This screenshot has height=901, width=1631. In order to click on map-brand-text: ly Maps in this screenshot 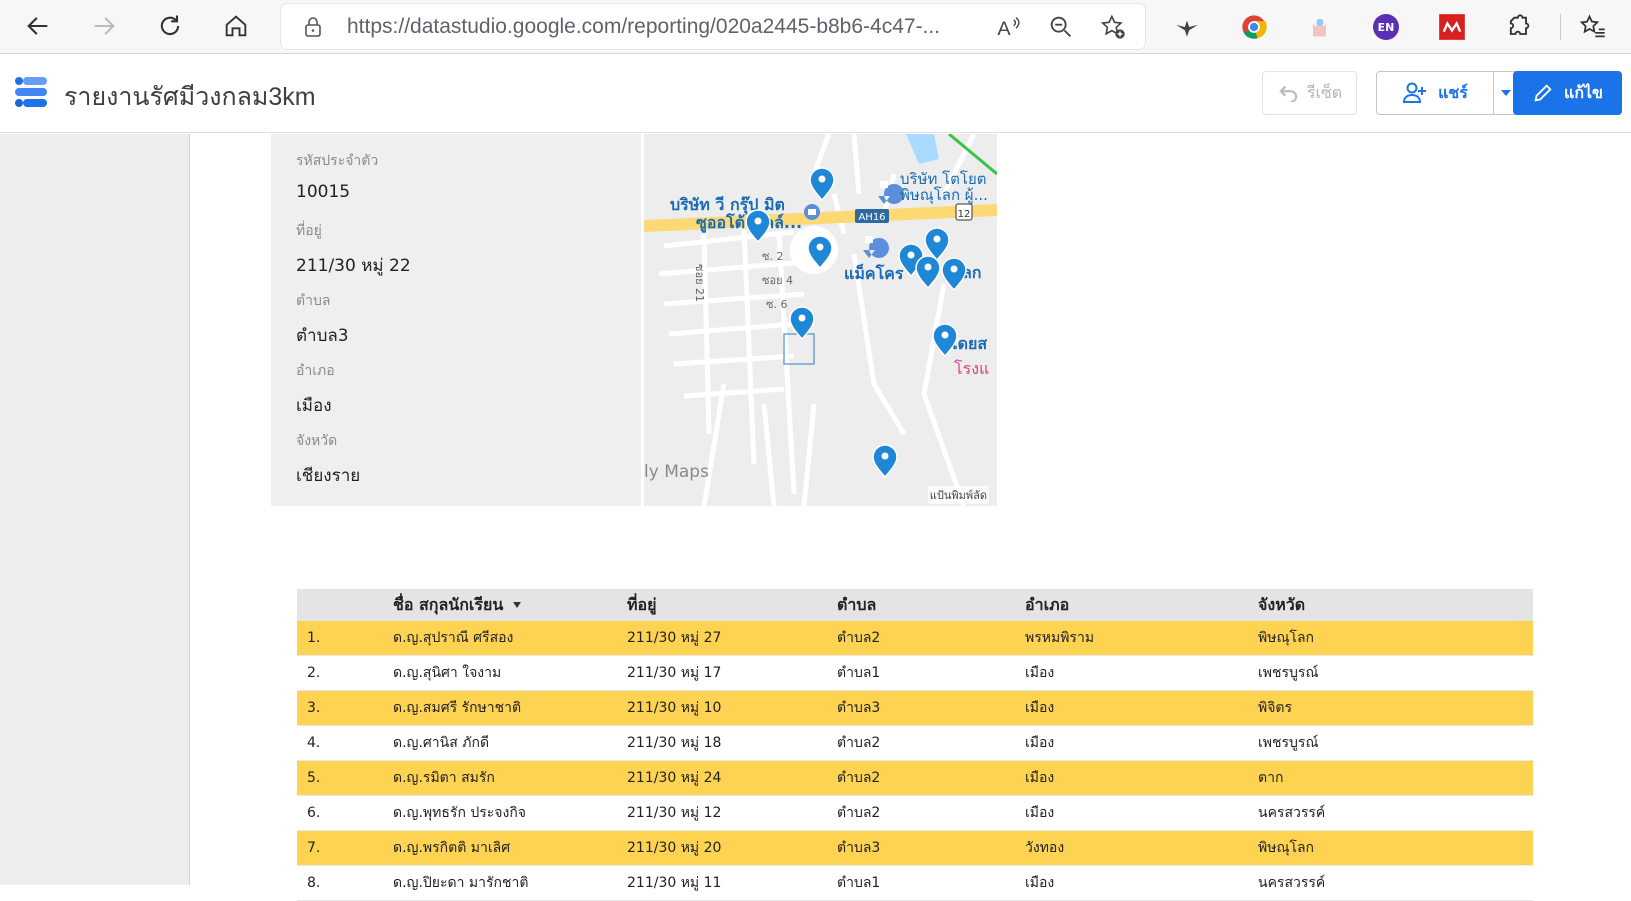, I will do `click(676, 472)`.